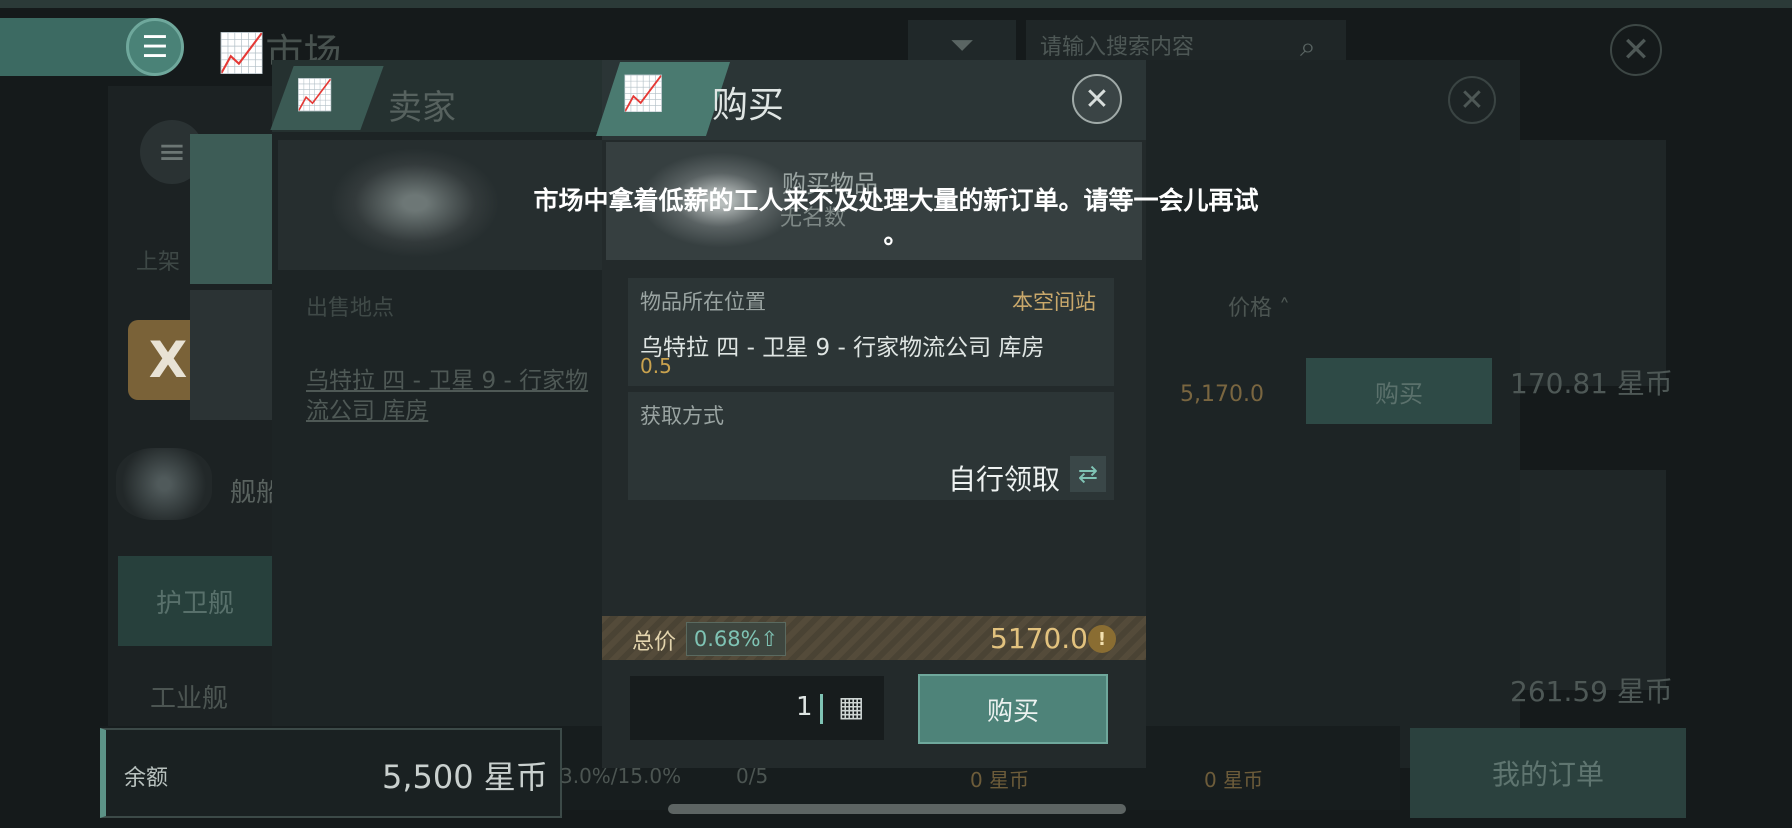  I want to click on toast-text: 市场中拿着低薪的工人来不及处理大量的新订单。请等一会儿再试, so click(896, 200).